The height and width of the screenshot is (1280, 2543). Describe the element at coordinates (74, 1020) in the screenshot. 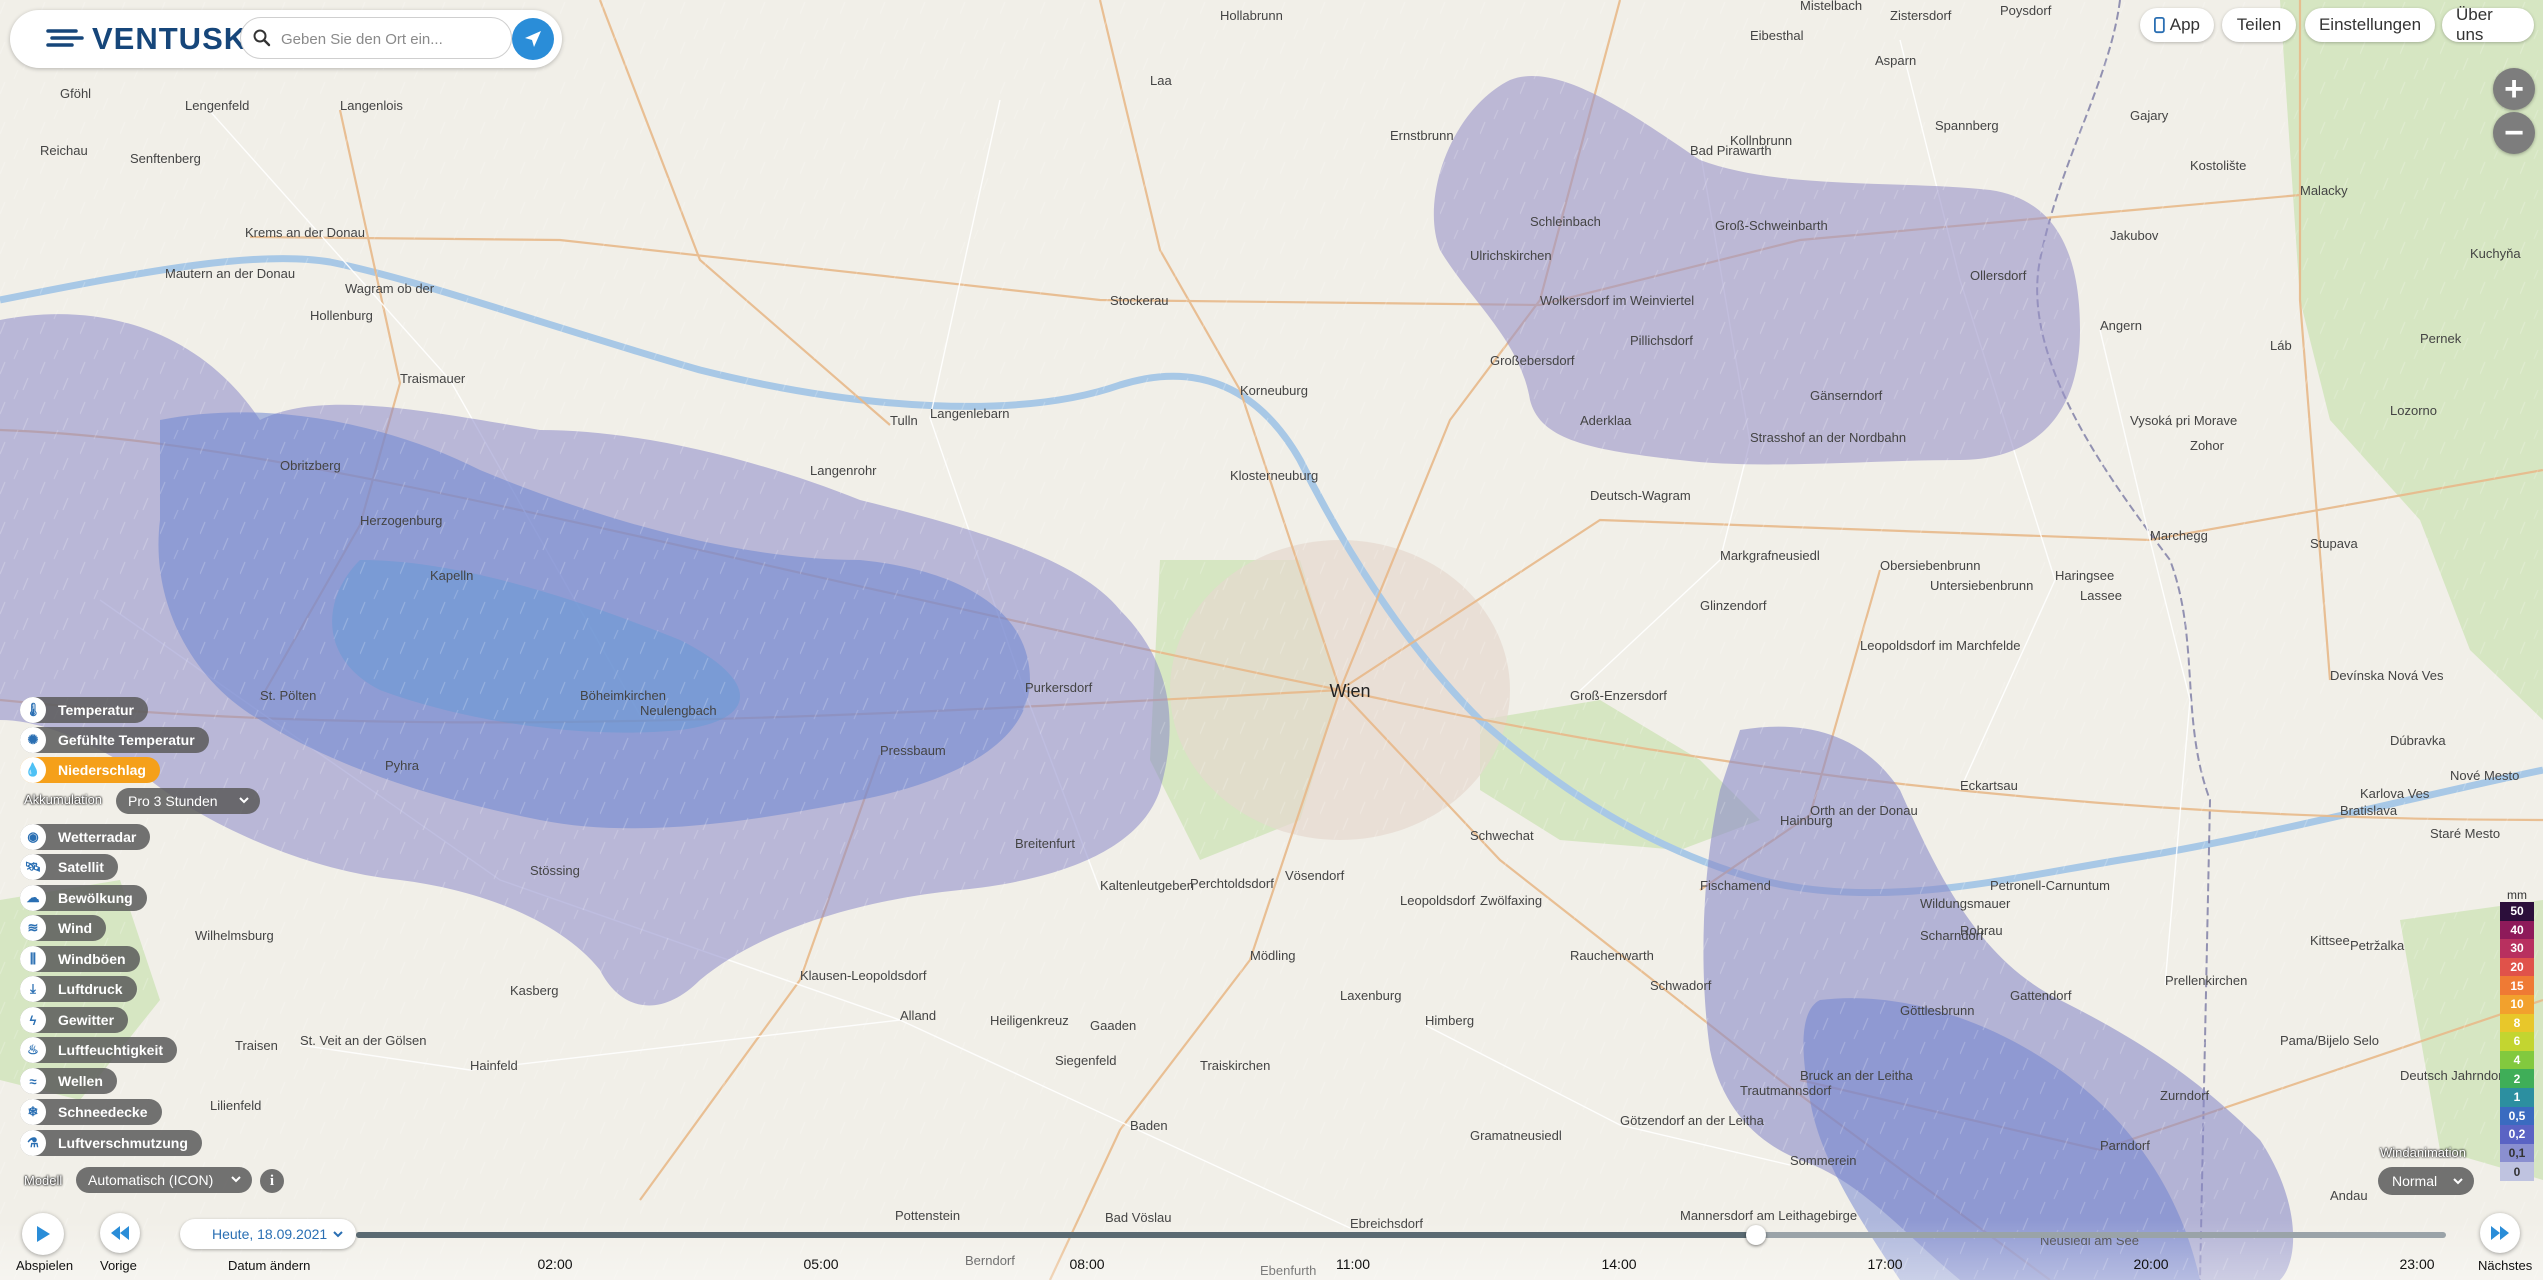

I see `layer-item-10: ϟ Gewitter` at that location.